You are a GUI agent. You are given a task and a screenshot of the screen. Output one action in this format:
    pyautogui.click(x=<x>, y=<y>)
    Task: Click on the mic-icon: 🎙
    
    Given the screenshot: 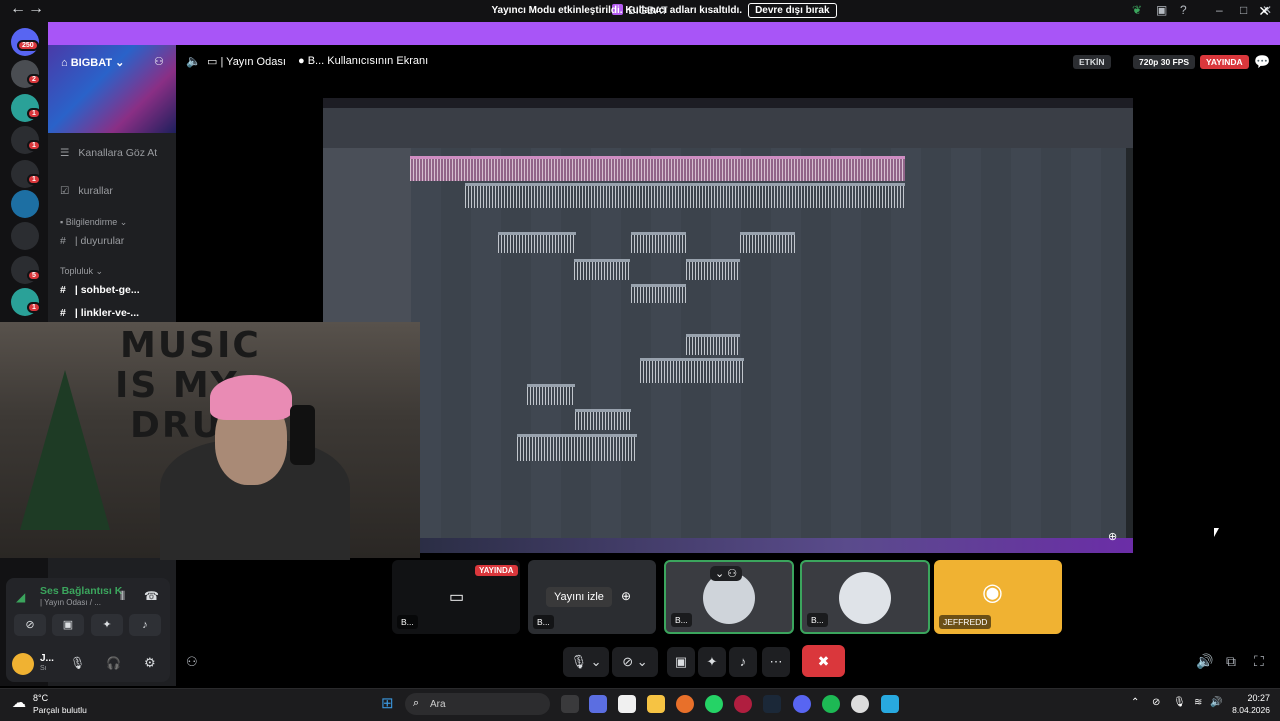 What is the action you would take?
    pyautogui.click(x=77, y=663)
    